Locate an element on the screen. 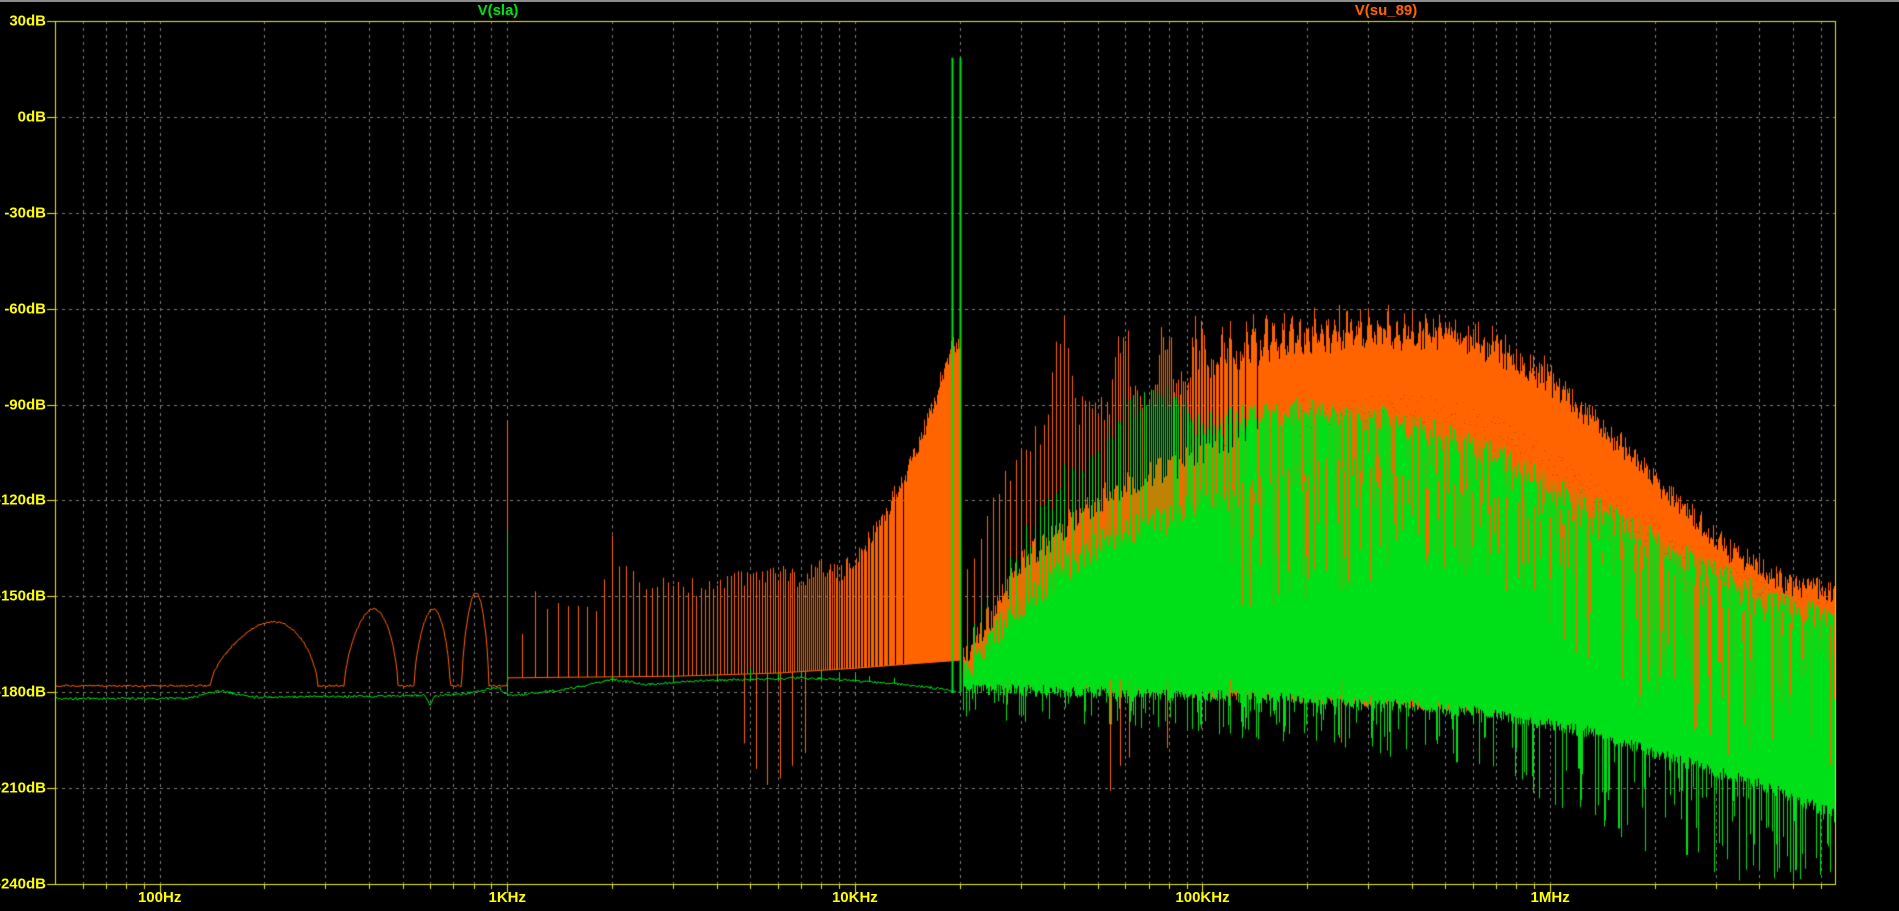  x-axis-label: 1MHz is located at coordinates (1550, 897).